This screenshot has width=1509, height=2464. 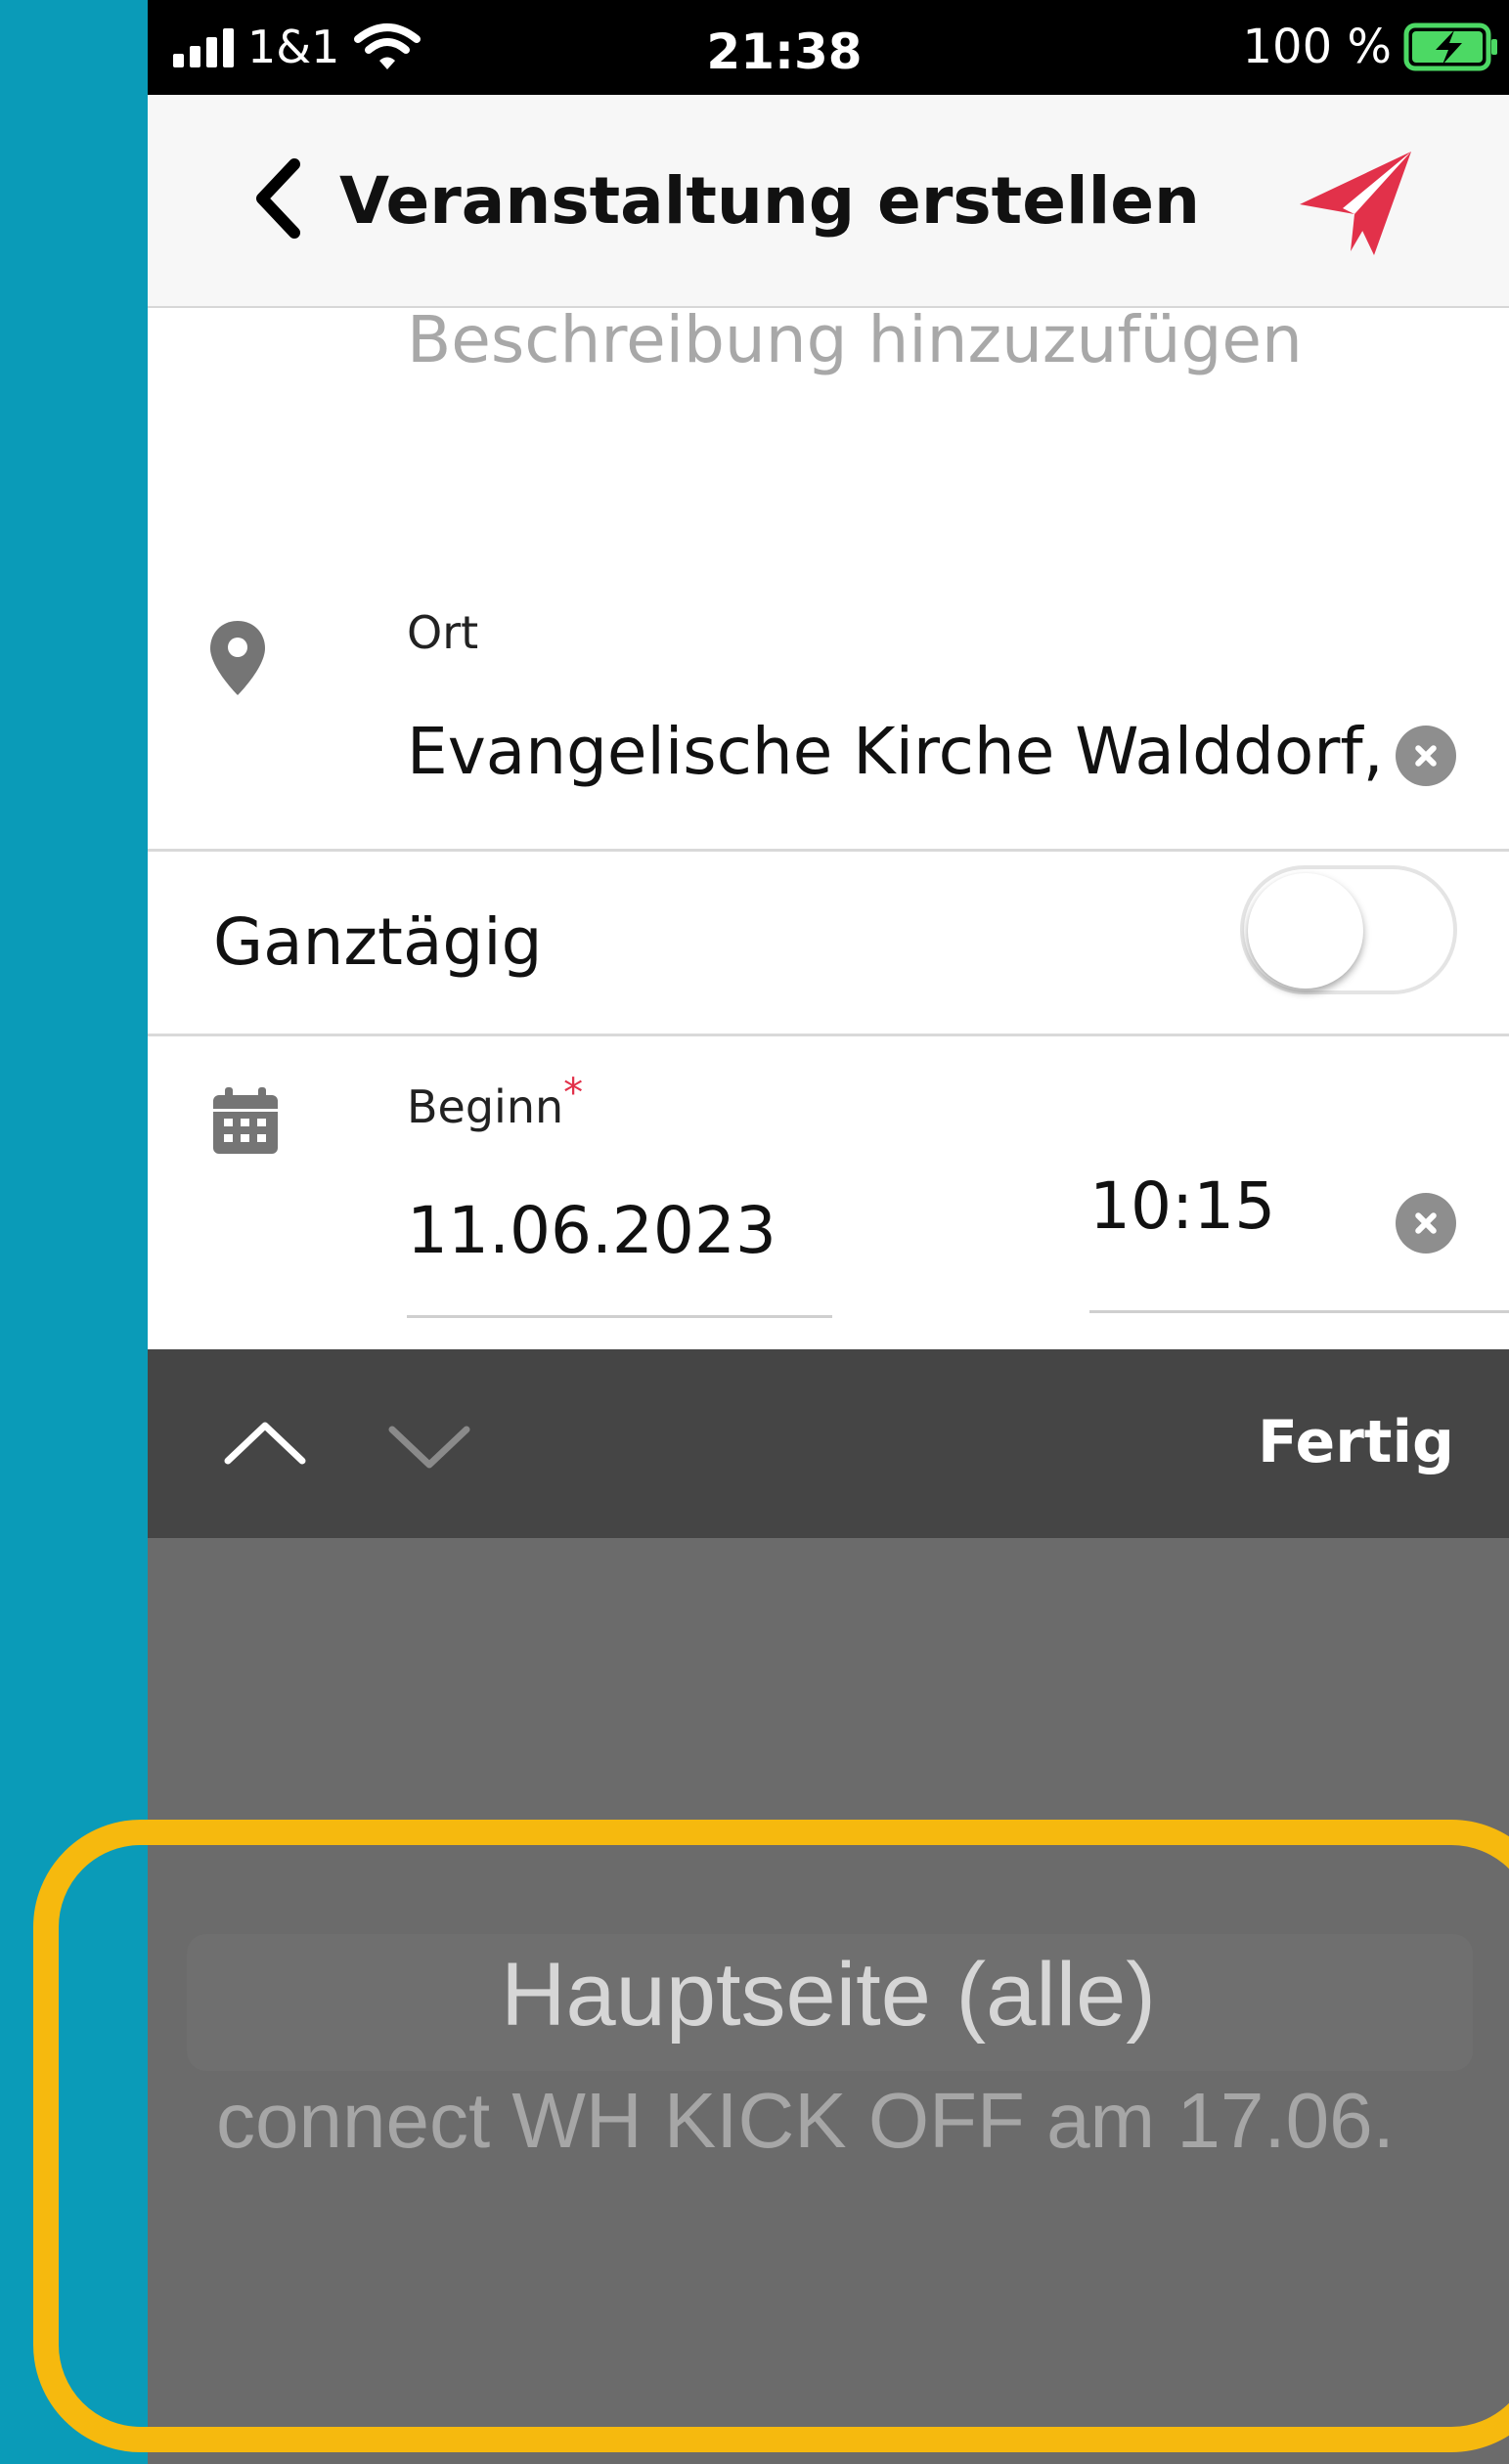 What do you see at coordinates (378, 942) in the screenshot?
I see `all-day-label: Ganztägig` at bounding box center [378, 942].